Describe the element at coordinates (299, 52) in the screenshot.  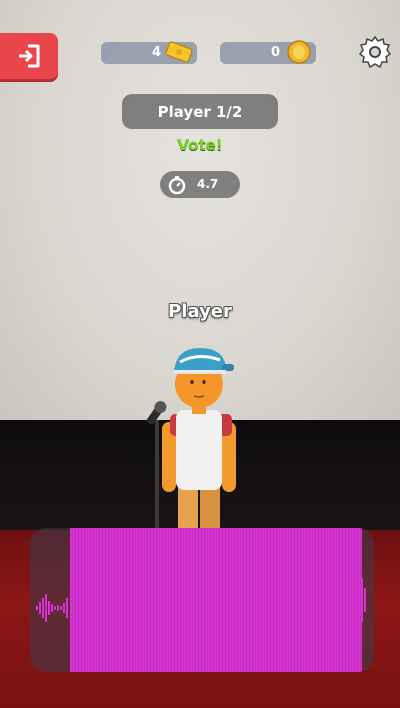
I see `coin-icon` at that location.